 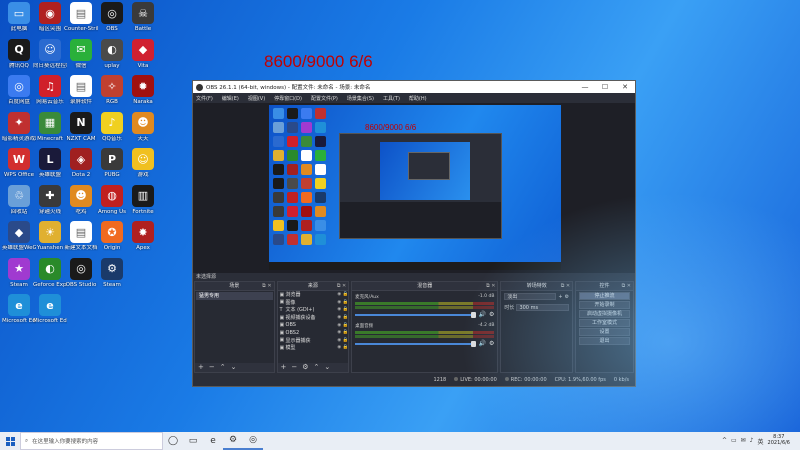 I want to click on scene-item: 猛男专用, so click(x=234, y=296).